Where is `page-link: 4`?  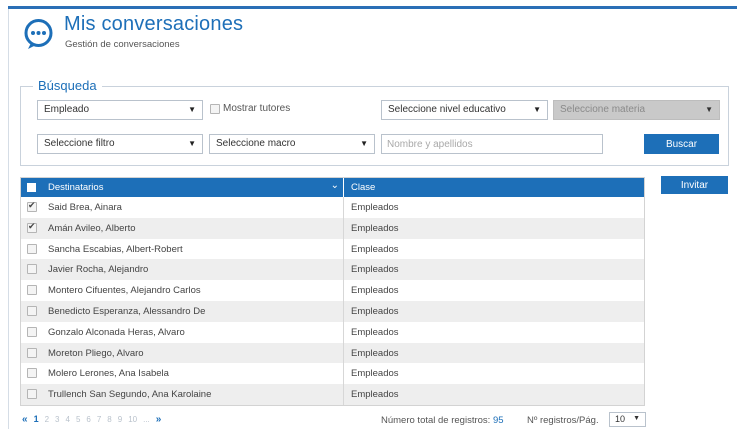
page-link: 4 is located at coordinates (67, 419).